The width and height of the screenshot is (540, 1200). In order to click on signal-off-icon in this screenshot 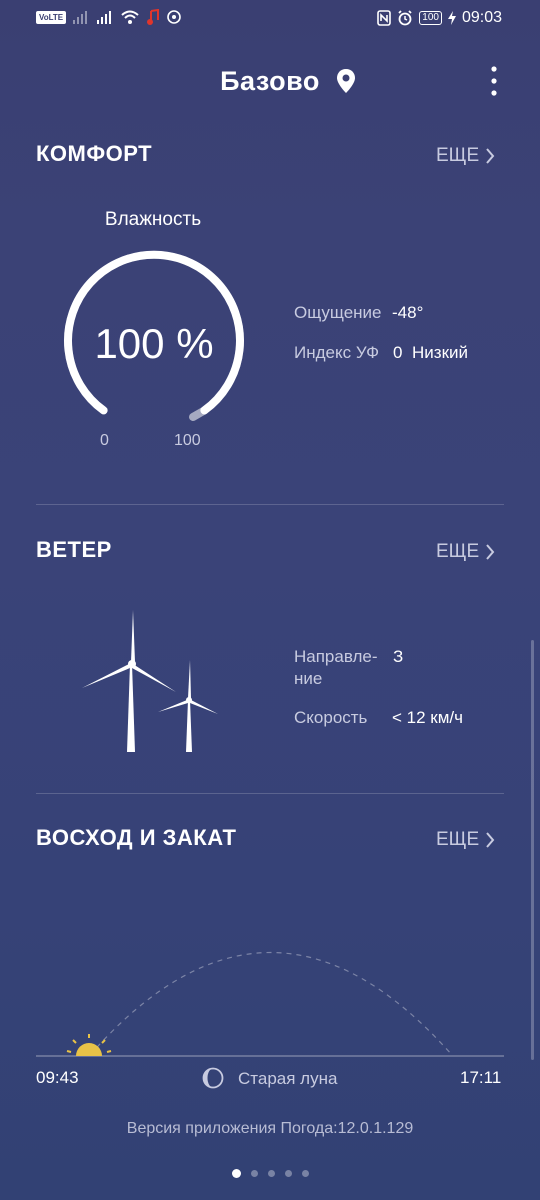, I will do `click(80, 17)`.